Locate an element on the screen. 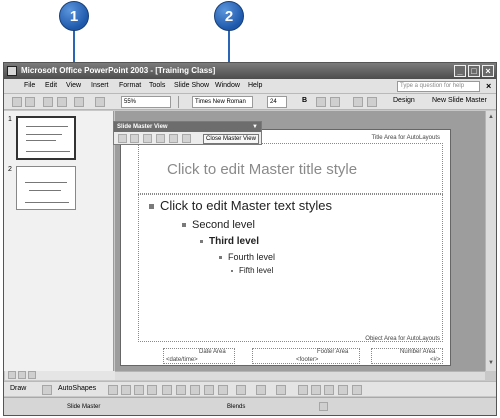  dash-style-icon is located at coordinates (316, 390).